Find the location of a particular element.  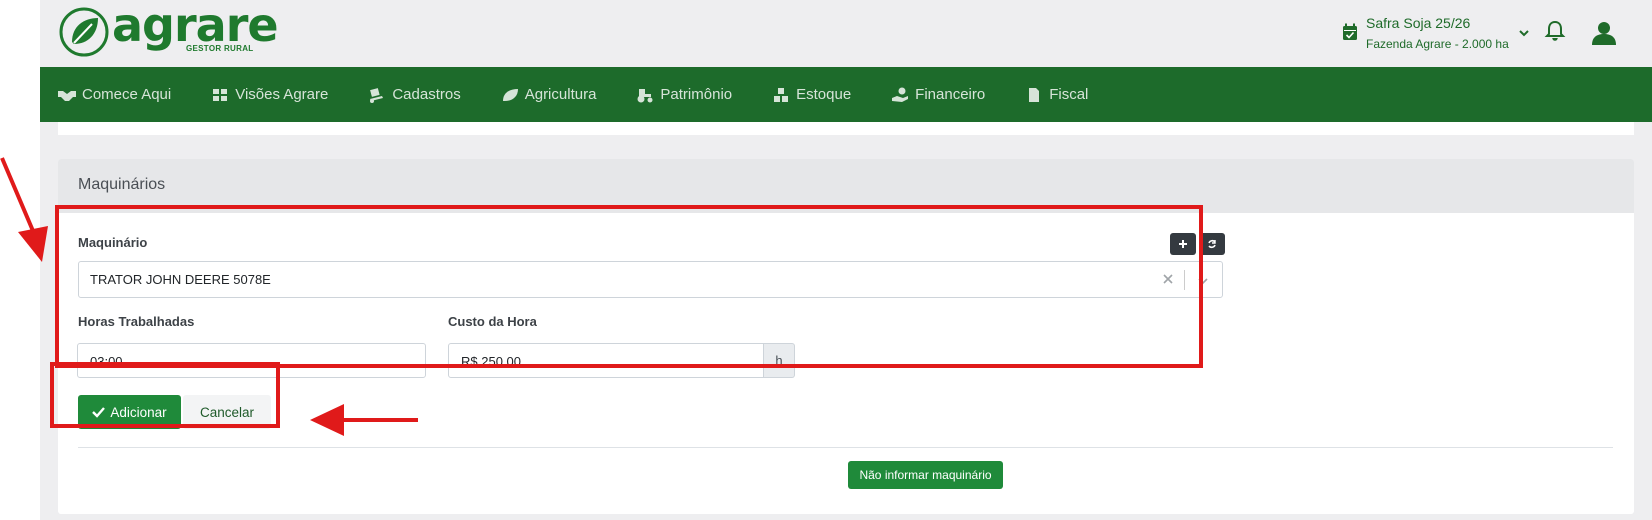

nav-item-visoes-agrare: Visões Agrare is located at coordinates (269, 94).